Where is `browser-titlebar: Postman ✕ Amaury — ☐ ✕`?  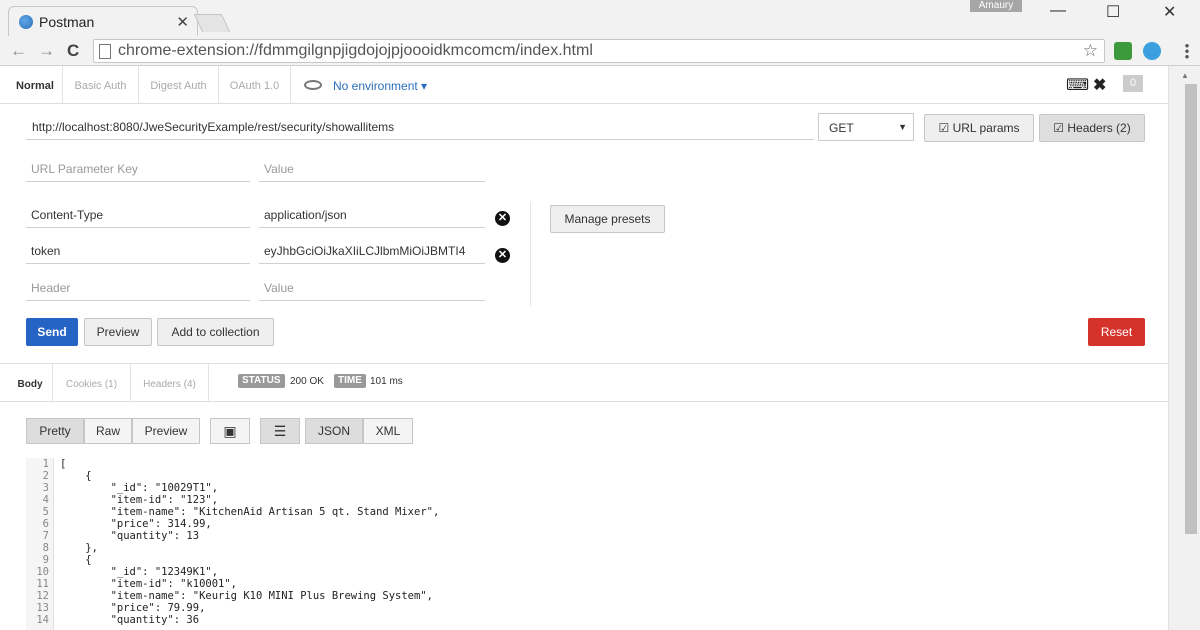
browser-titlebar: Postman ✕ Amaury — ☐ ✕ is located at coordinates (600, 18).